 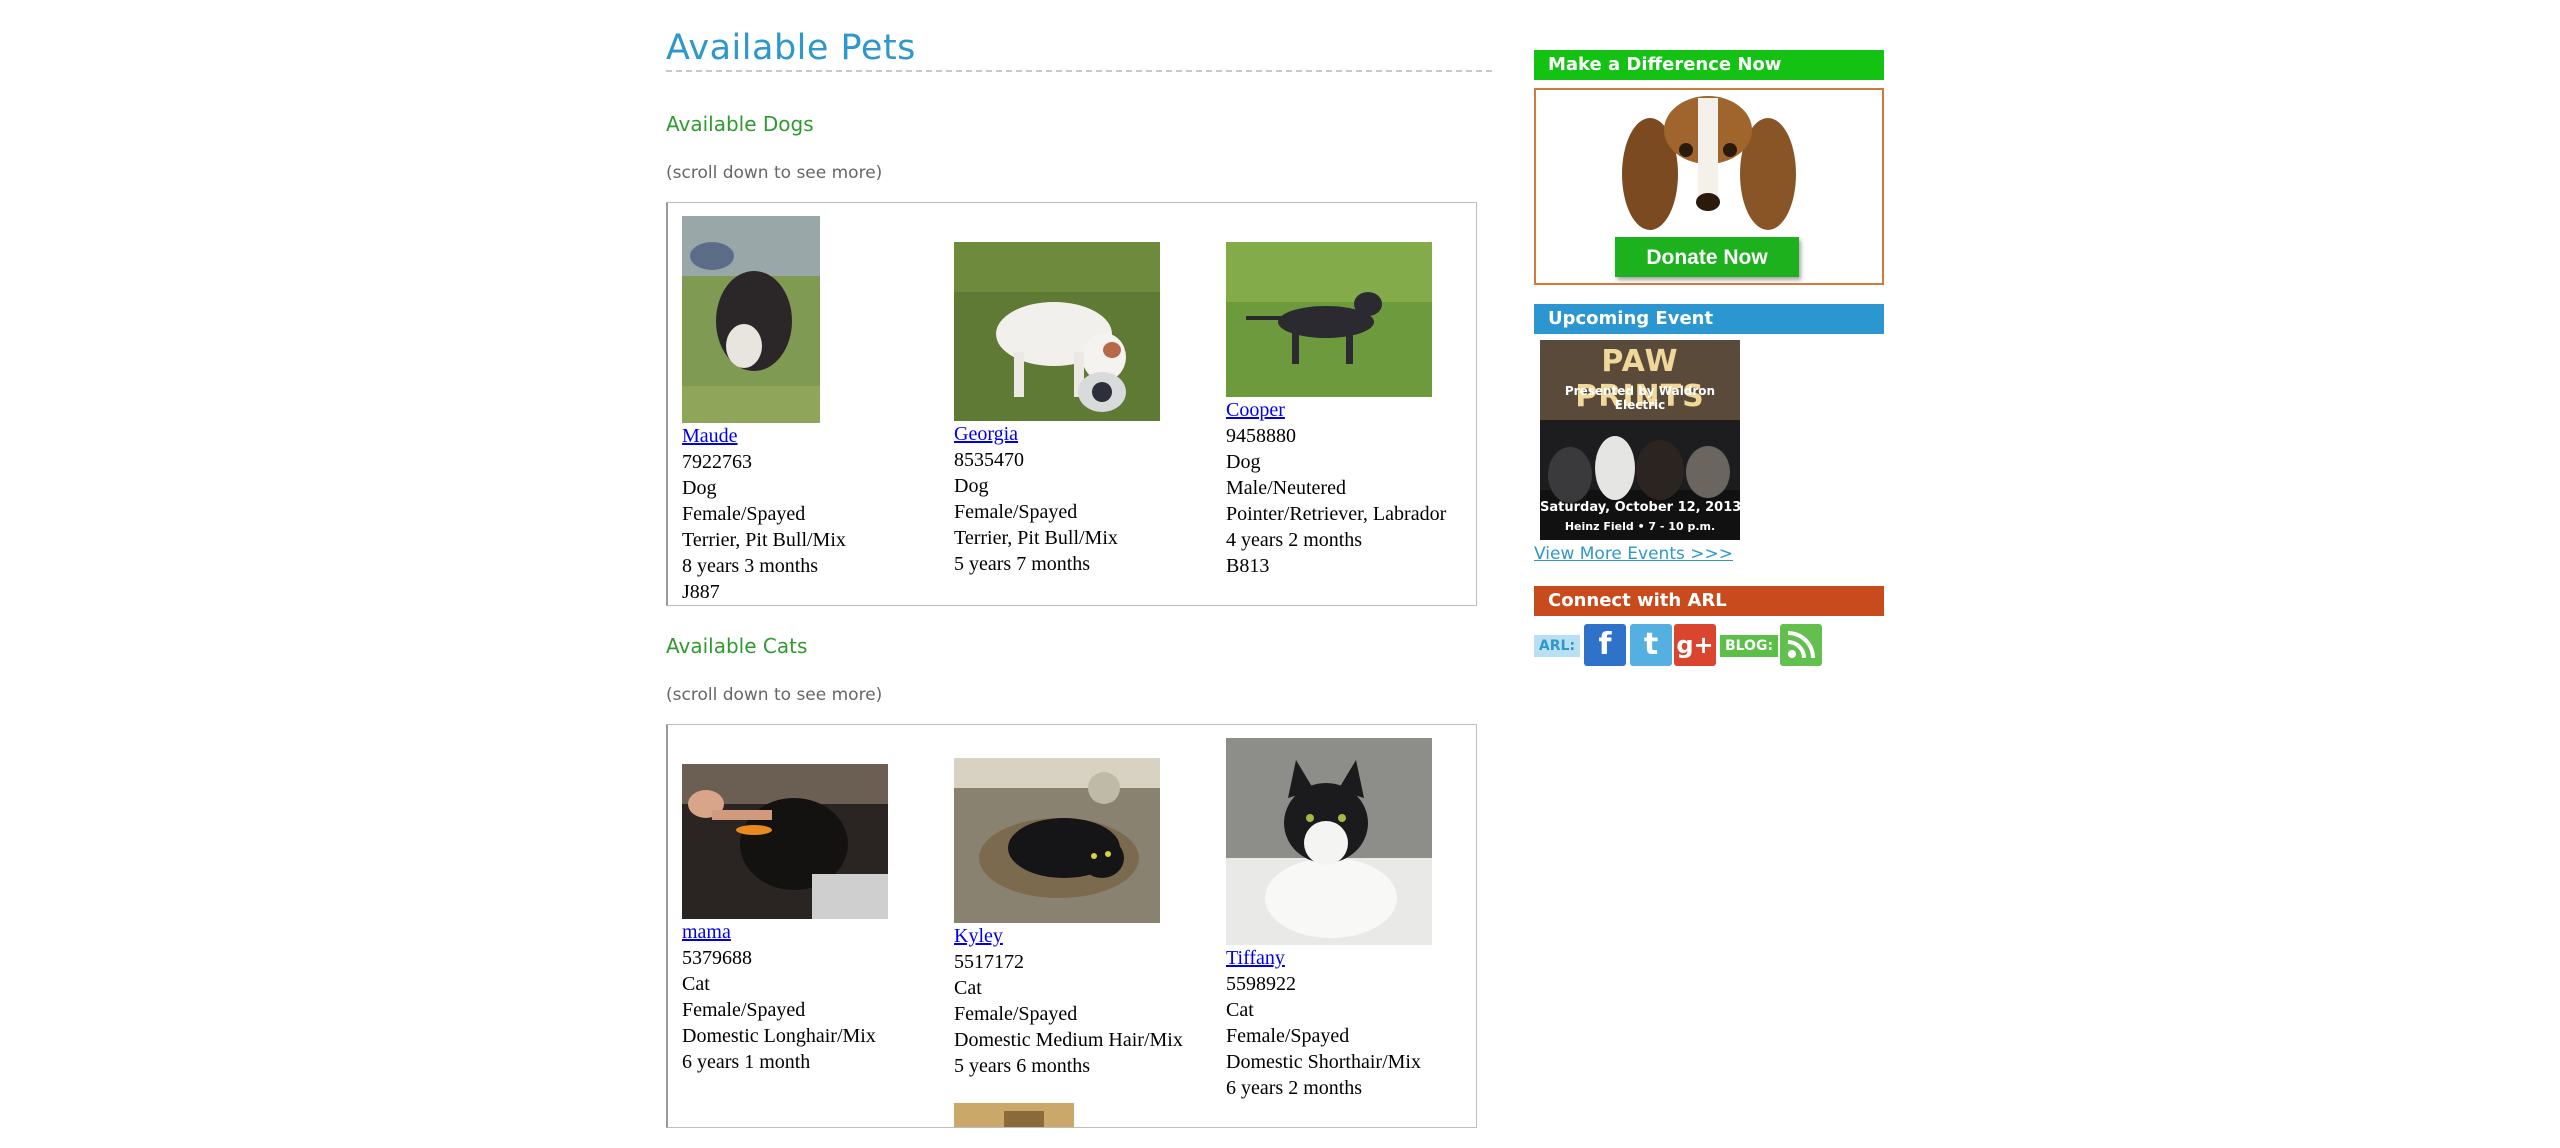 What do you see at coordinates (1336, 514) in the screenshot?
I see `pet-breed: Pointer/Retriever, Labrador` at bounding box center [1336, 514].